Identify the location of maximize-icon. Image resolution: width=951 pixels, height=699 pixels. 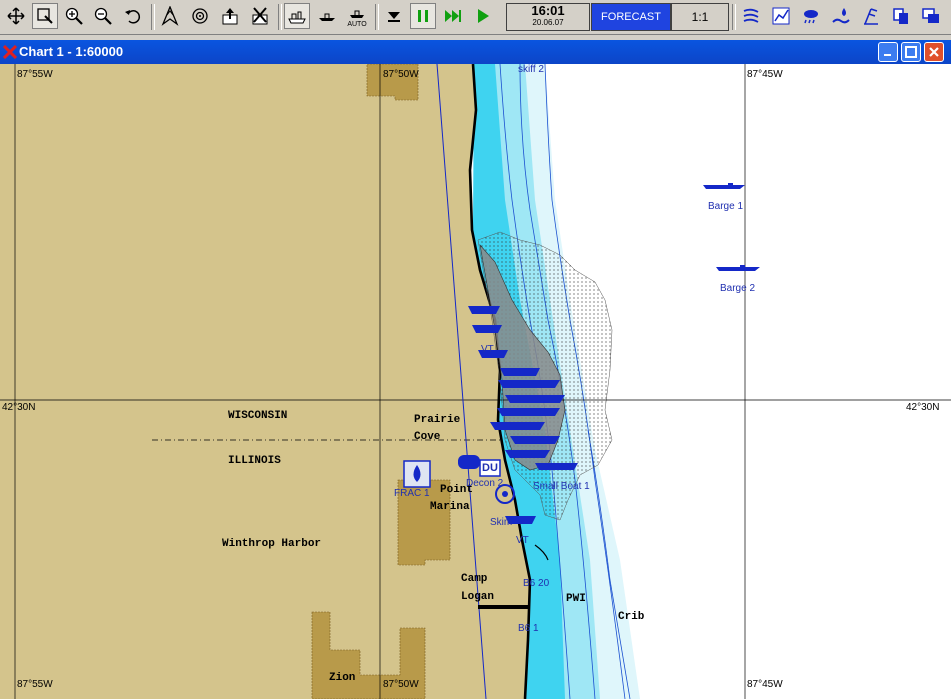
(911, 52).